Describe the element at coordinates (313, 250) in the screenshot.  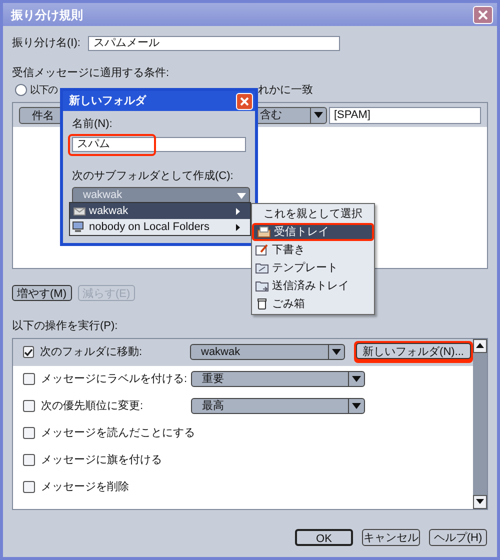
I see `menu-item: 下書き` at that location.